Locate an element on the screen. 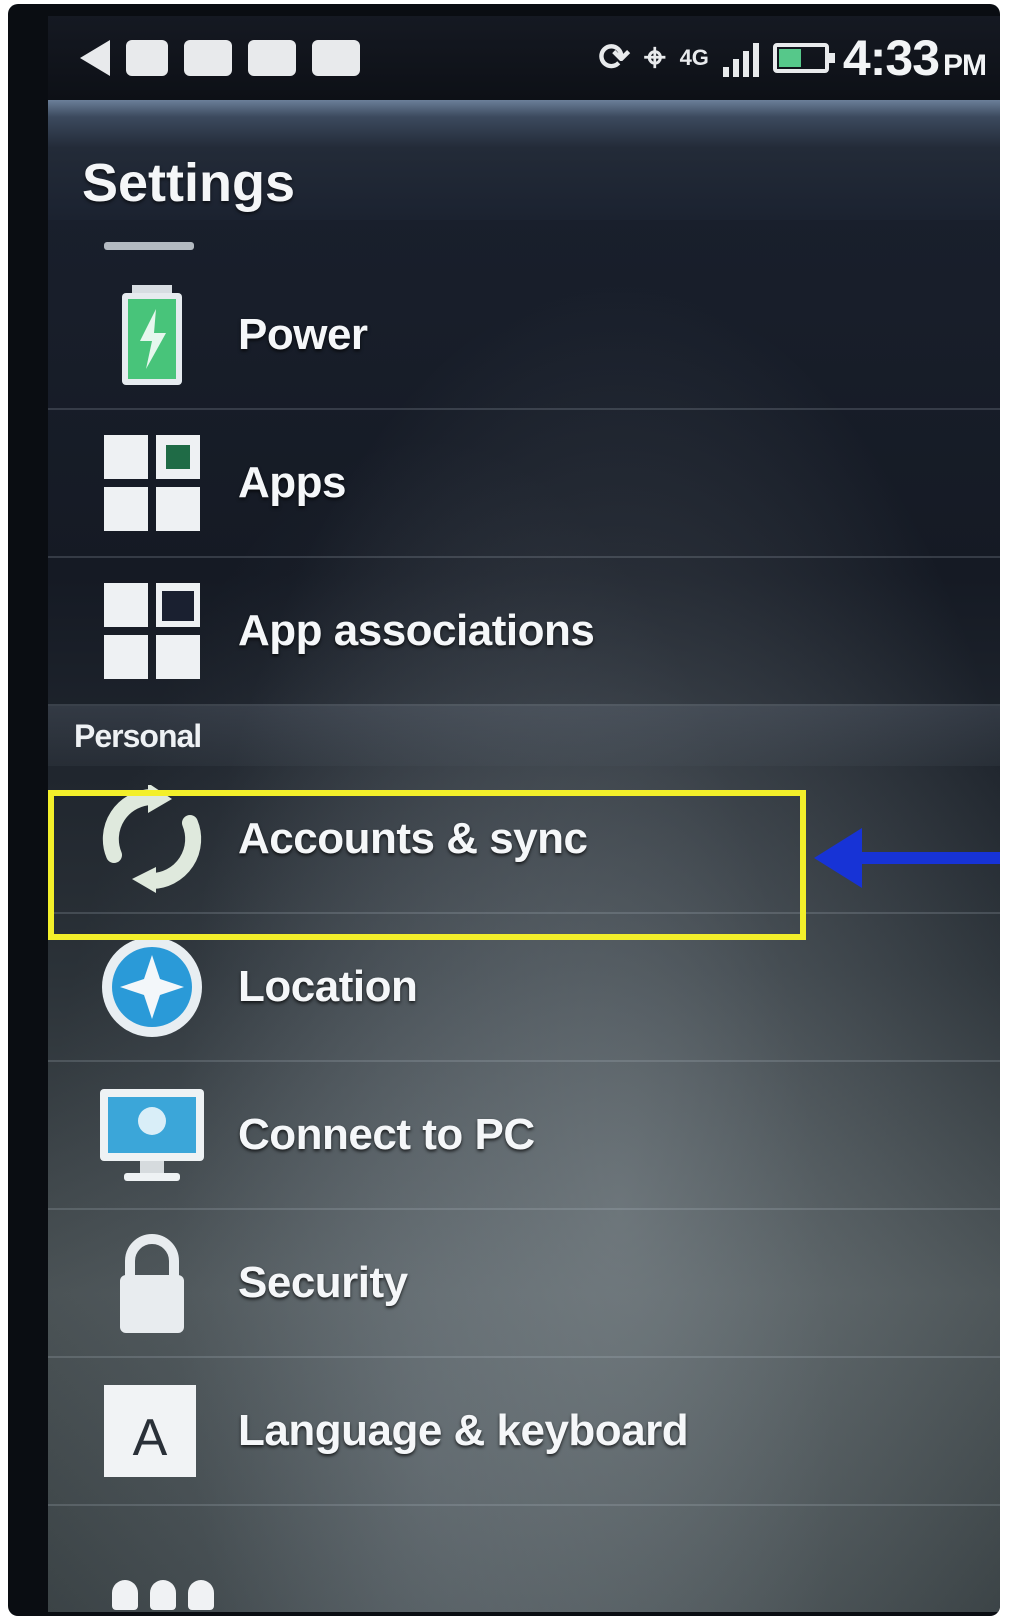  mail-icon is located at coordinates (272, 58).